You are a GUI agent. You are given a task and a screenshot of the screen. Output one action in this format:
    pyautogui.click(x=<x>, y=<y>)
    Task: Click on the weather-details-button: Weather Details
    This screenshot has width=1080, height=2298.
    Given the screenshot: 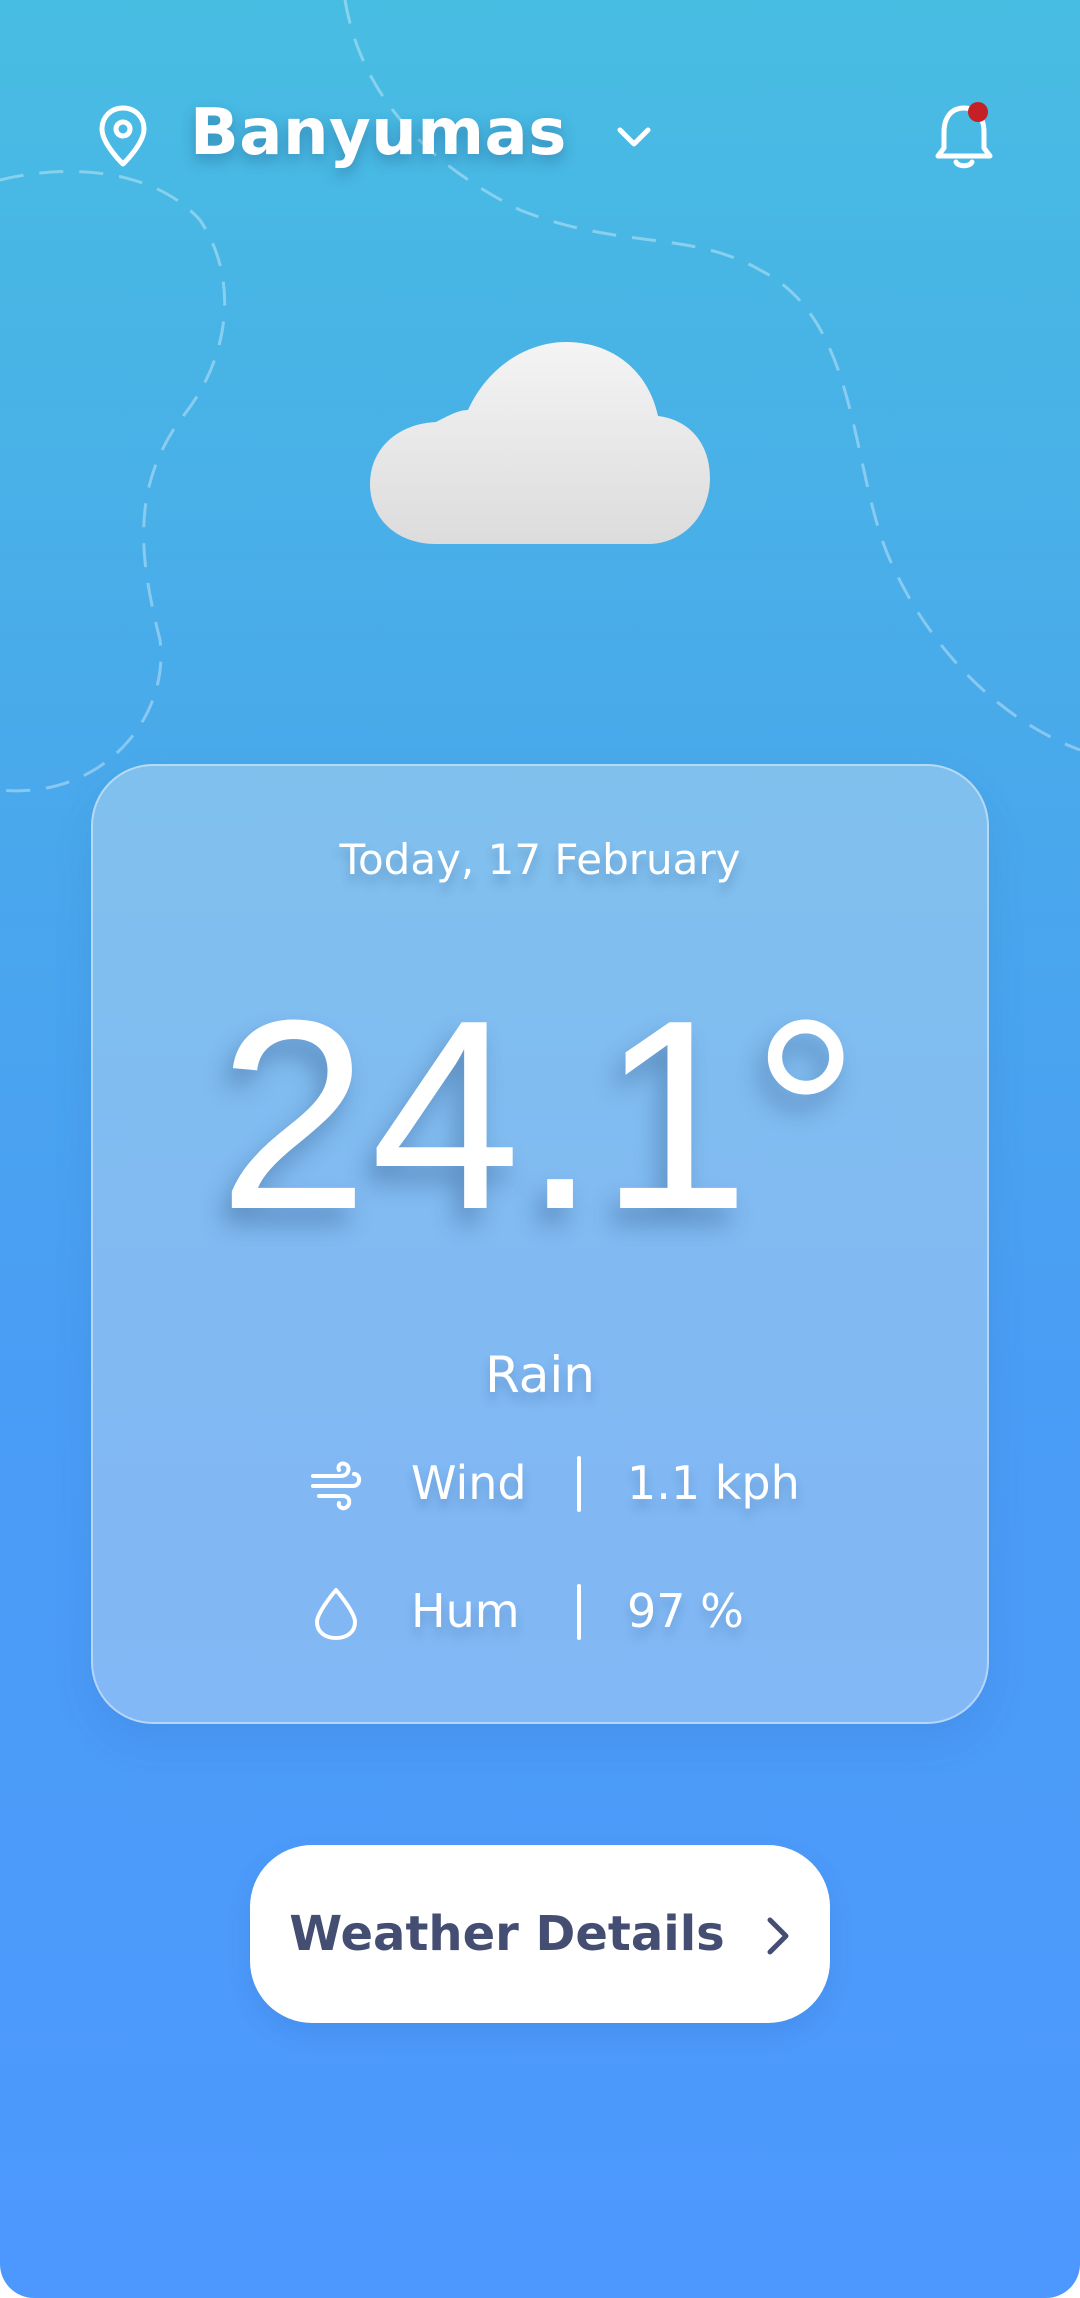 What is the action you would take?
    pyautogui.click(x=540, y=1934)
    